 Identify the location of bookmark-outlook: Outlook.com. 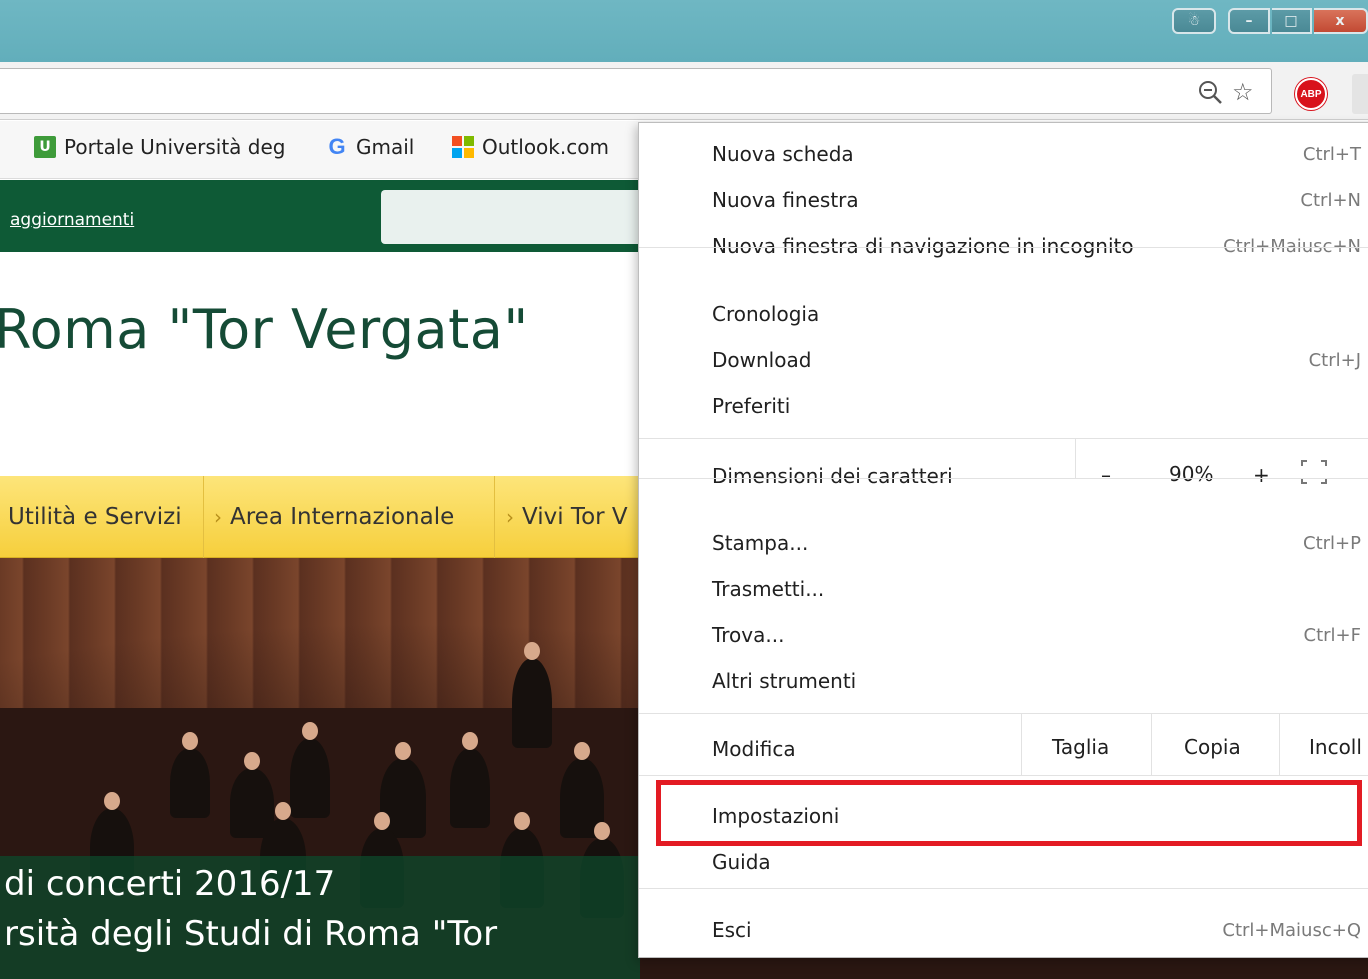
(530, 147).